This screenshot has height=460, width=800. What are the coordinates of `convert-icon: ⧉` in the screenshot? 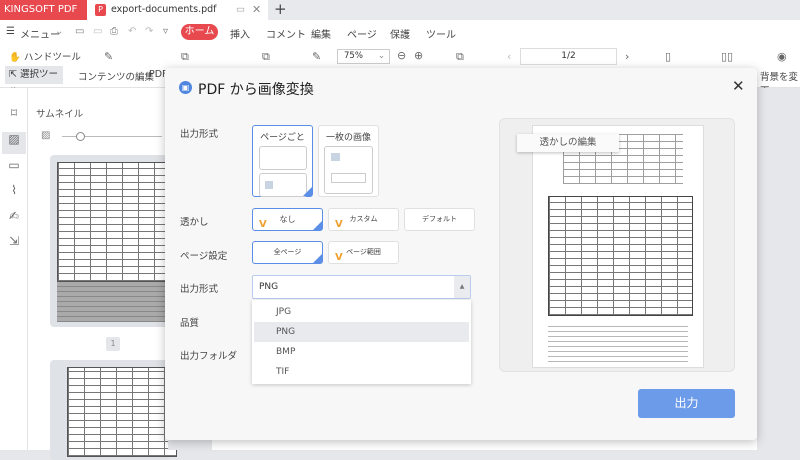 It's located at (185, 57).